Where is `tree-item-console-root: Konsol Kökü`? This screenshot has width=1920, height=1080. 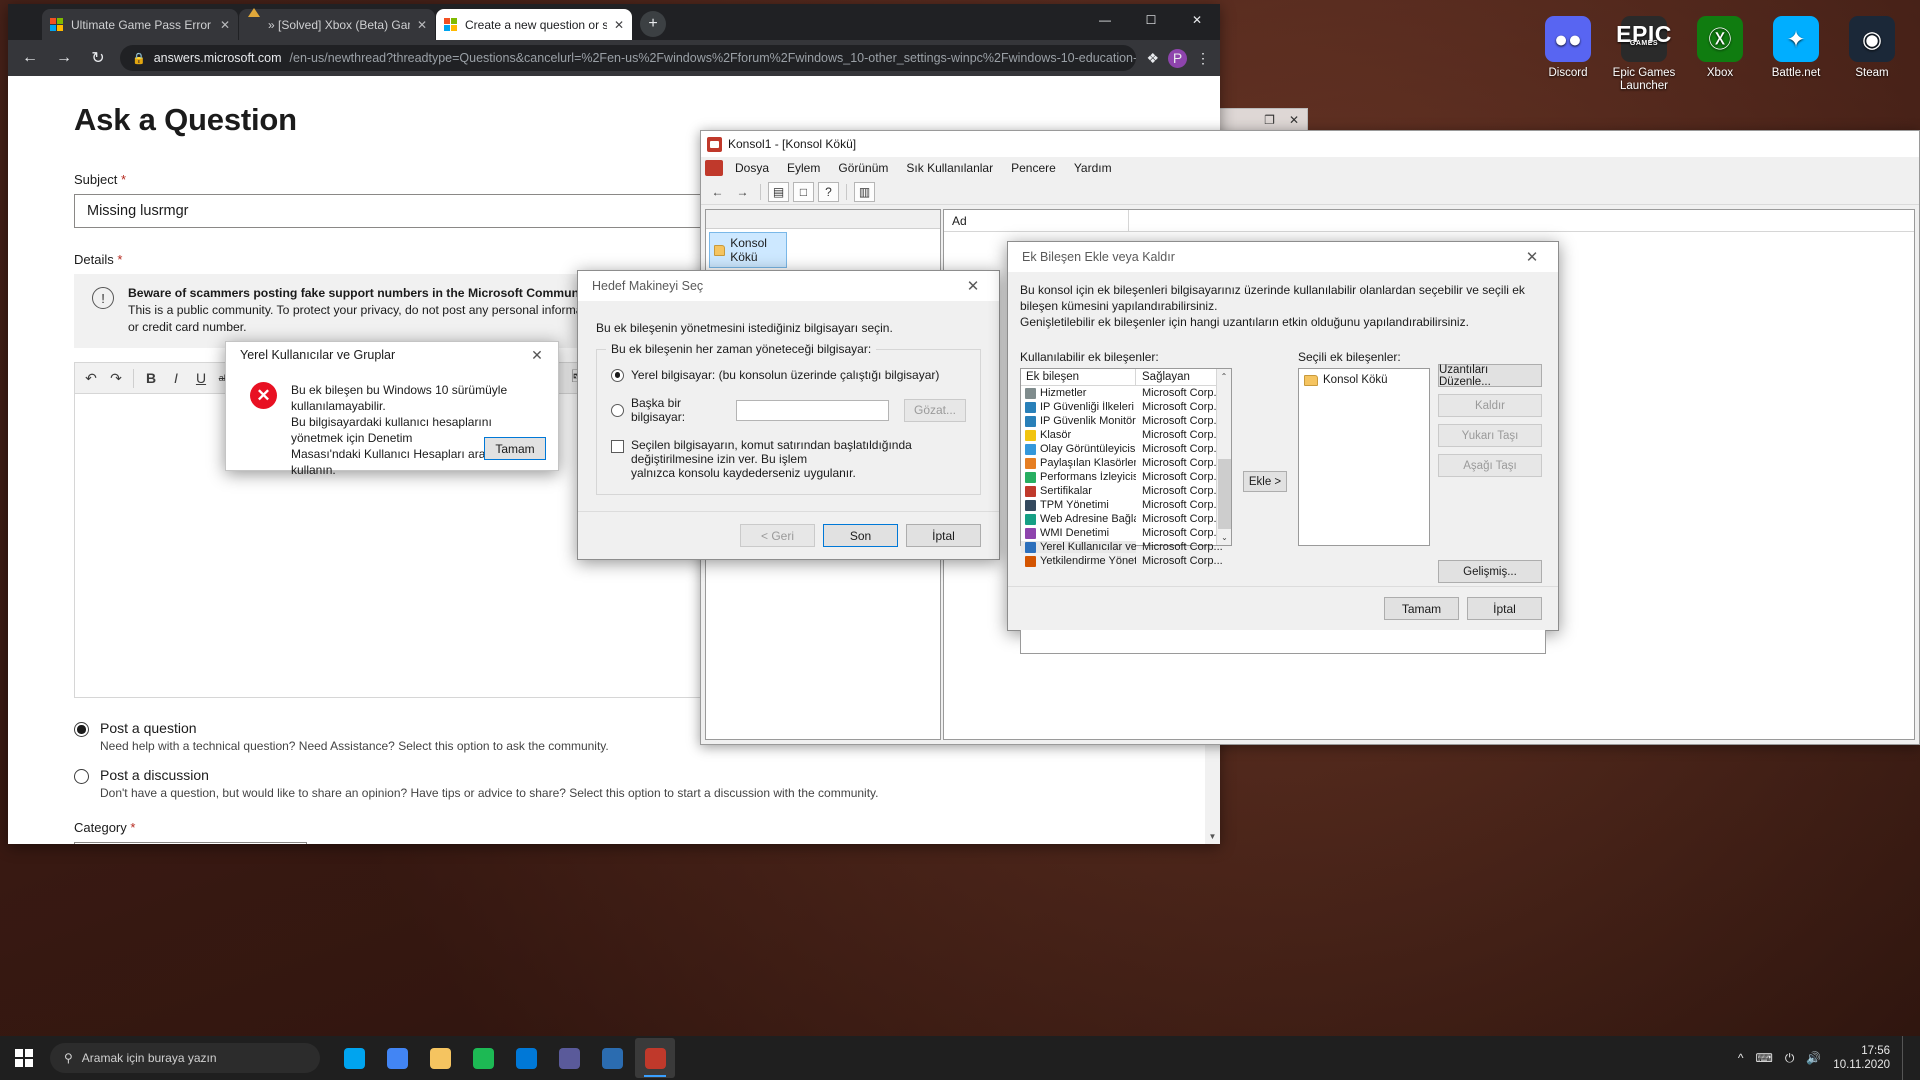 tree-item-console-root: Konsol Kökü is located at coordinates (748, 250).